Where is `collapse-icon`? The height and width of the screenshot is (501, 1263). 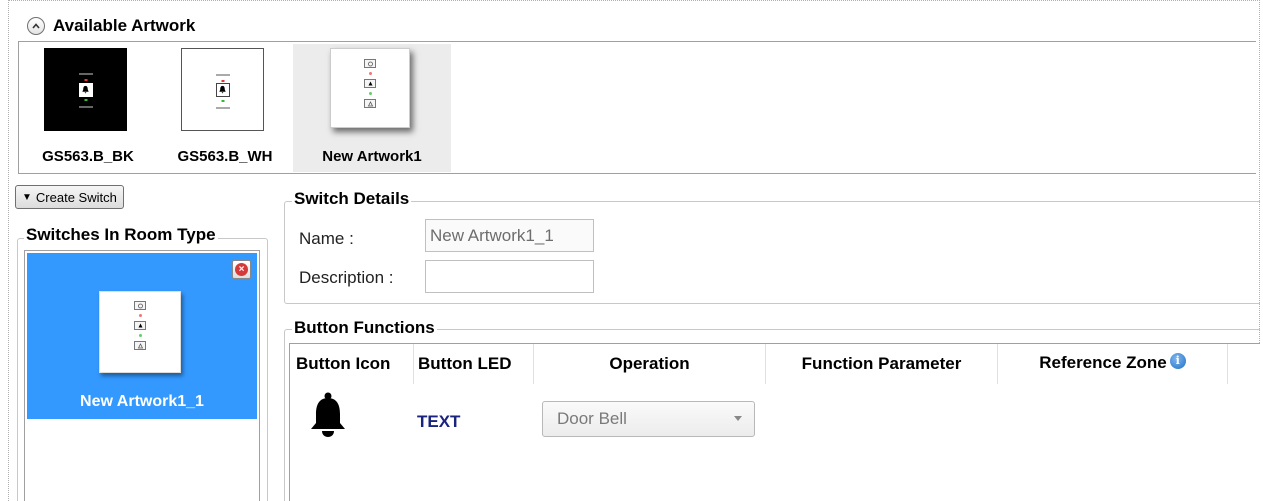
collapse-icon is located at coordinates (36, 26).